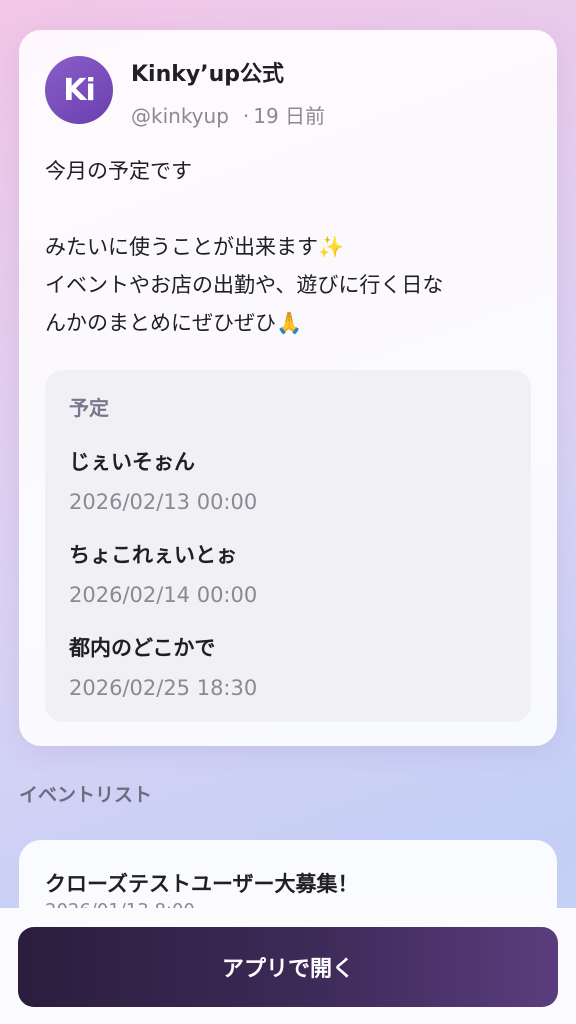  What do you see at coordinates (163, 482) in the screenshot?
I see `schedule-item: じぇいそぉん 2026/02/13 00:00` at bounding box center [163, 482].